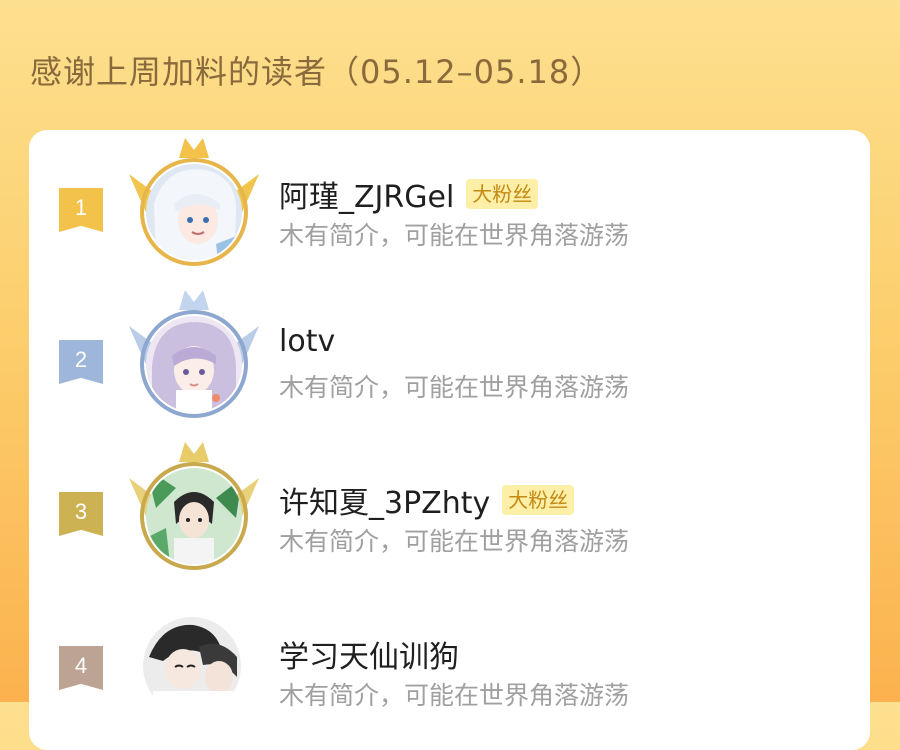 The image size is (900, 750). What do you see at coordinates (502, 194) in the screenshot?
I see `big-fan-badge-1: 大粉丝` at bounding box center [502, 194].